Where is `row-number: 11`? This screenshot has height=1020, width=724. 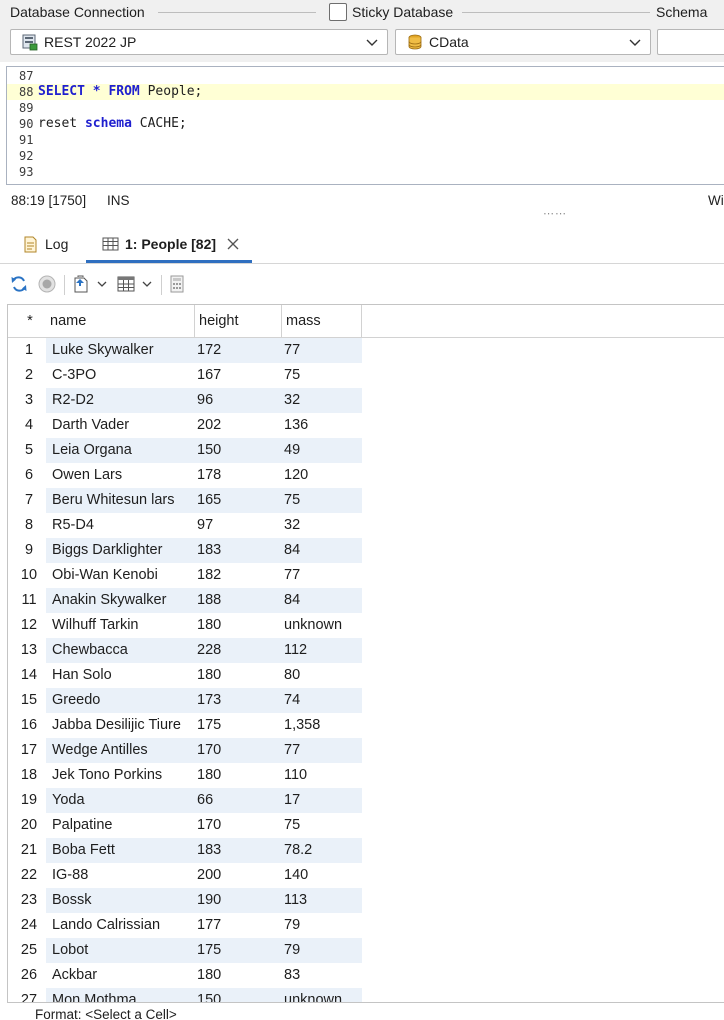 row-number: 11 is located at coordinates (27, 600).